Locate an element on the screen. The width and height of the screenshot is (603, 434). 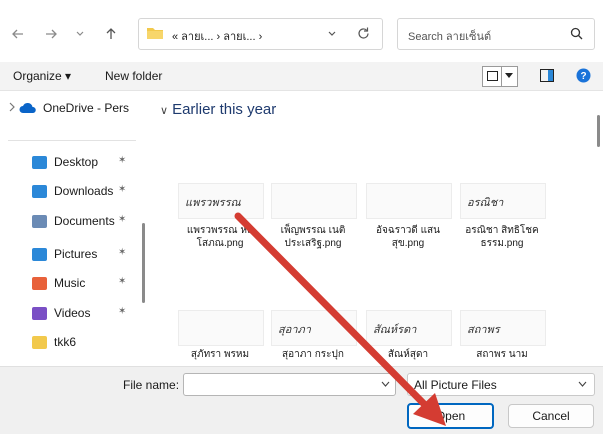
file-thumbnail: สัณห์รดา is located at coordinates (409, 328).